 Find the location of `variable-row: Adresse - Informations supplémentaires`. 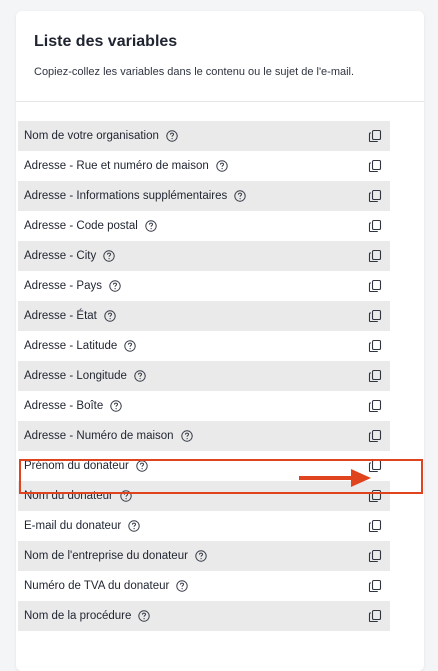

variable-row: Adresse - Informations supplémentaires is located at coordinates (204, 196).